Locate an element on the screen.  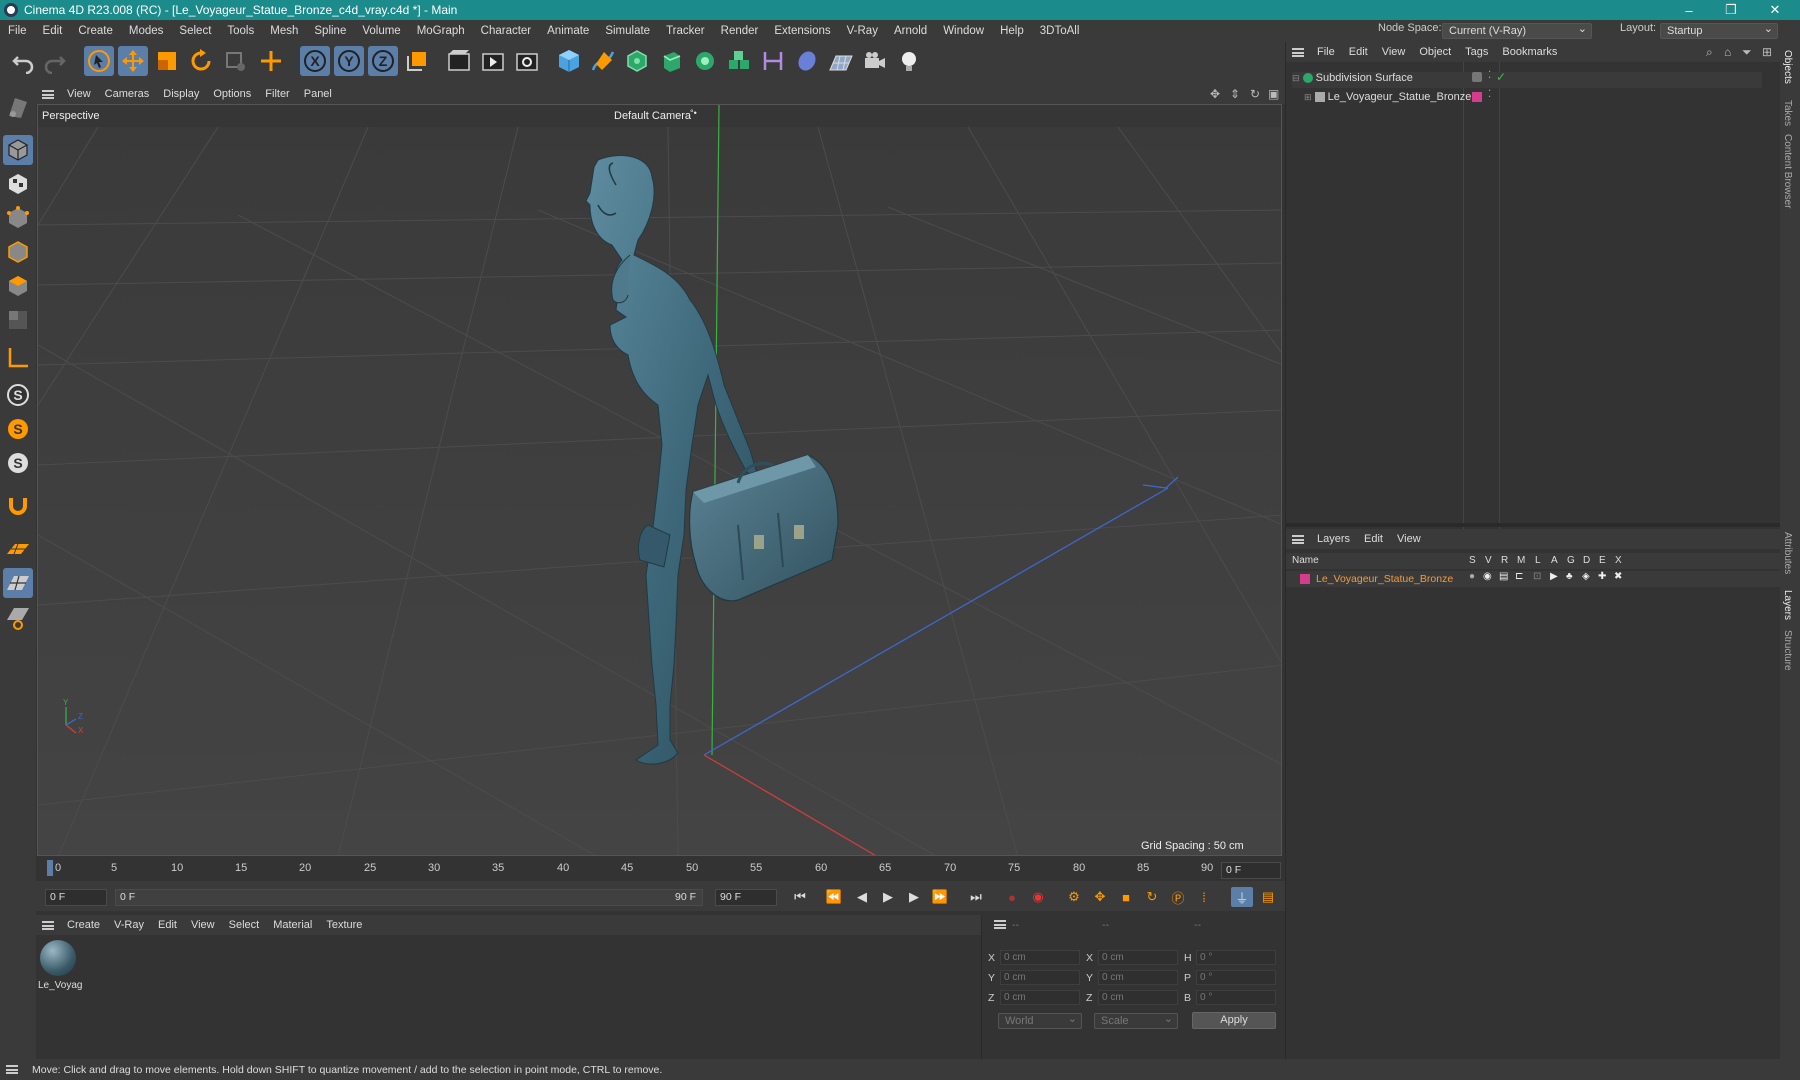
render-settings-icon is located at coordinates (527, 61).